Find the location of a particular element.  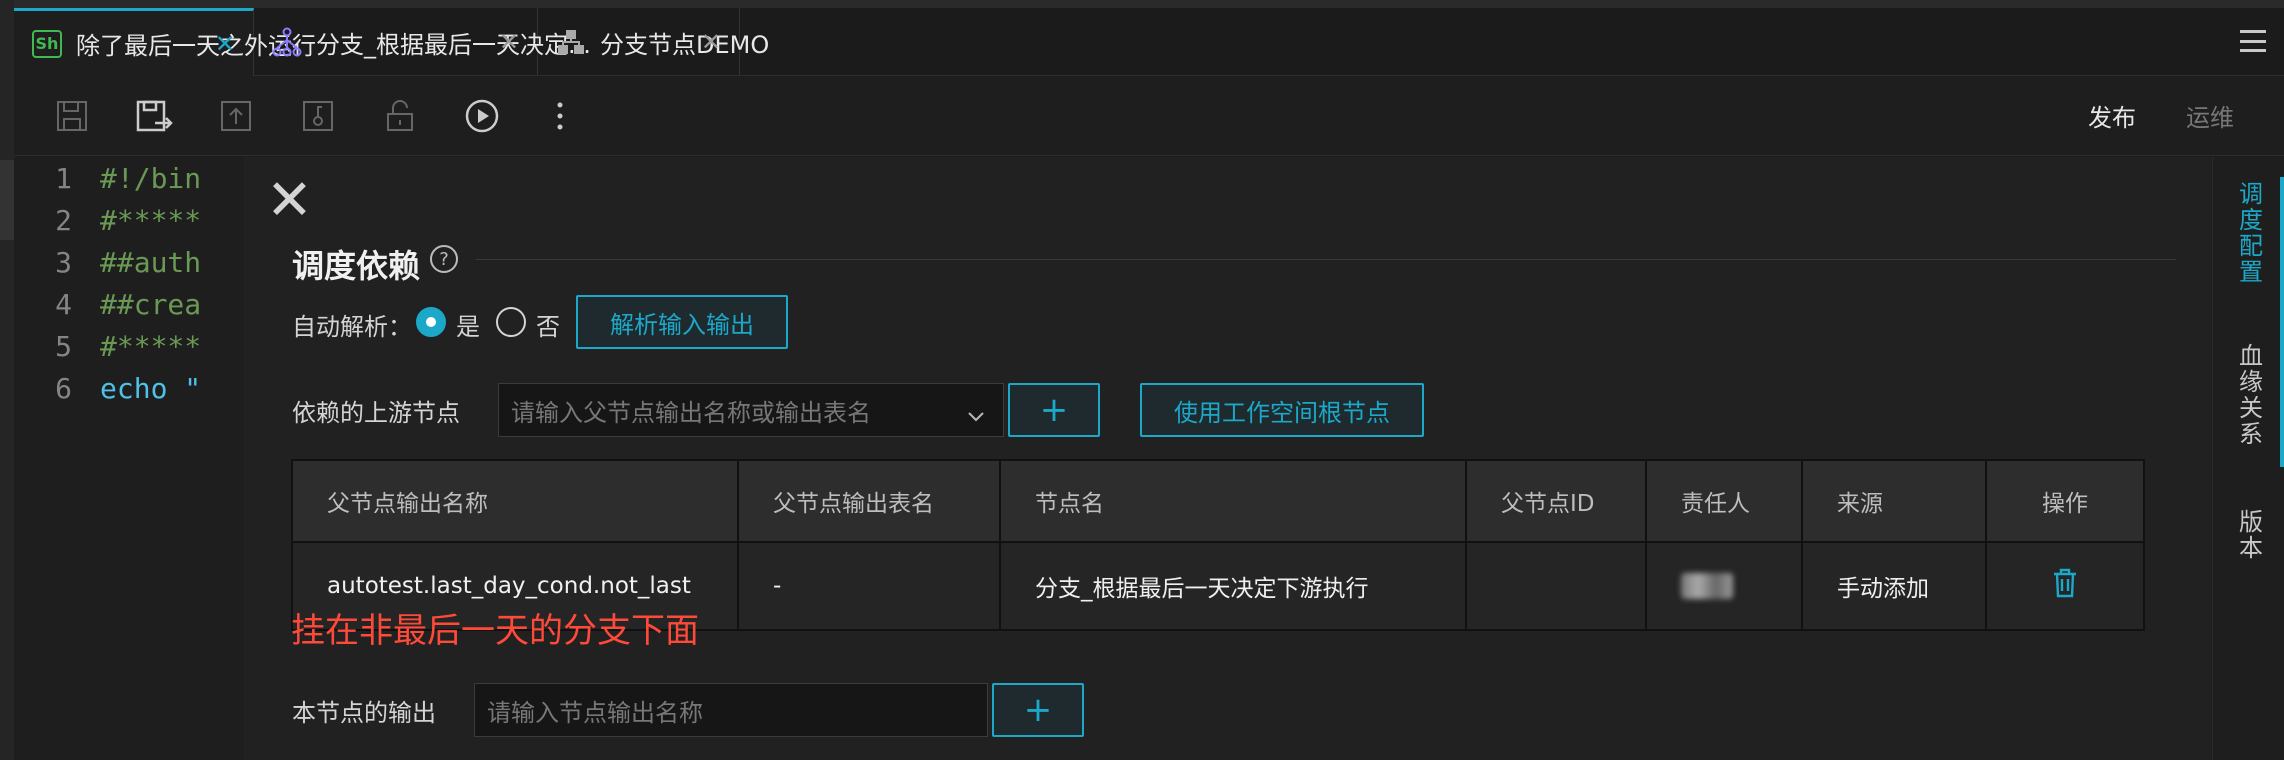

window-top-strip is located at coordinates (1142, 4).